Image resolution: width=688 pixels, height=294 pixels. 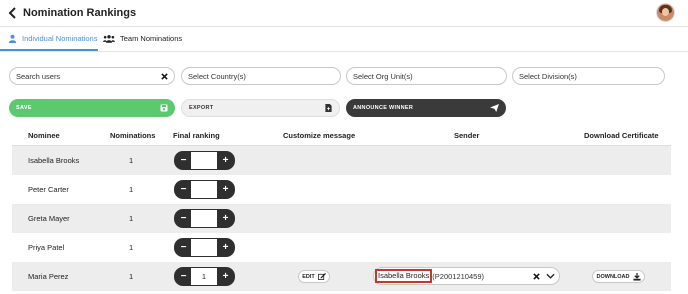 What do you see at coordinates (151, 38) in the screenshot?
I see `tab-team-label: Team Nominations` at bounding box center [151, 38].